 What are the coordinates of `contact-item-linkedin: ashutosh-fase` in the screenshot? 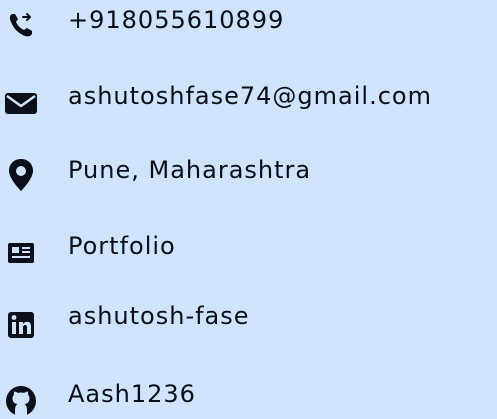 It's located at (248, 328).